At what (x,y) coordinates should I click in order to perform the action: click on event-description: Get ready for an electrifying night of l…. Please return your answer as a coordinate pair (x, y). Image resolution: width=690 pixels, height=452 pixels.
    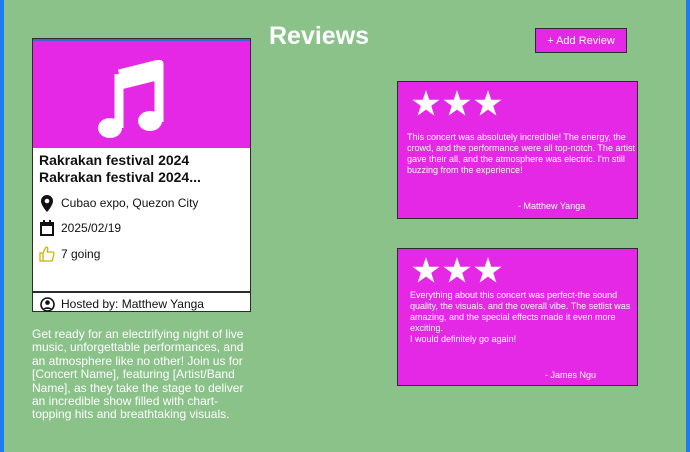
    Looking at the image, I should click on (138, 374).